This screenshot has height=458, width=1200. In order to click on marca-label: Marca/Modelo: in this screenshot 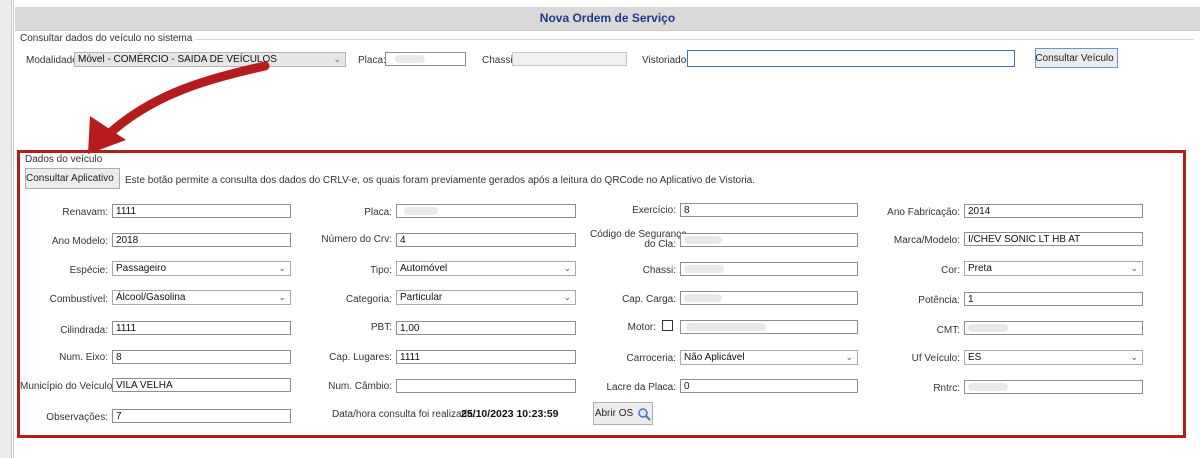, I will do `click(926, 240)`.